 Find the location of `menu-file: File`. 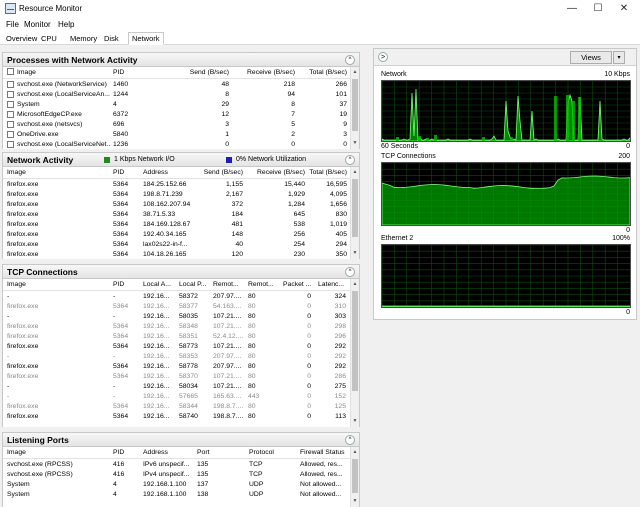

menu-file: File is located at coordinates (12, 24).